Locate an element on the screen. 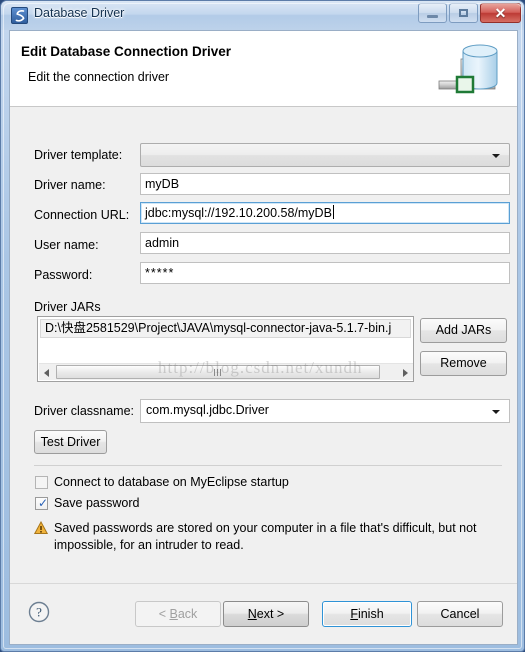 This screenshot has width=525, height=652. next-button: Next > is located at coordinates (266, 614).